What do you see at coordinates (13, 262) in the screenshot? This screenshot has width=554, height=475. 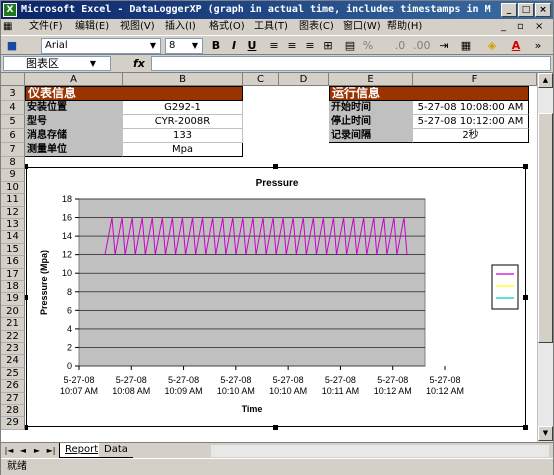 I see `row-header: 16` at bounding box center [13, 262].